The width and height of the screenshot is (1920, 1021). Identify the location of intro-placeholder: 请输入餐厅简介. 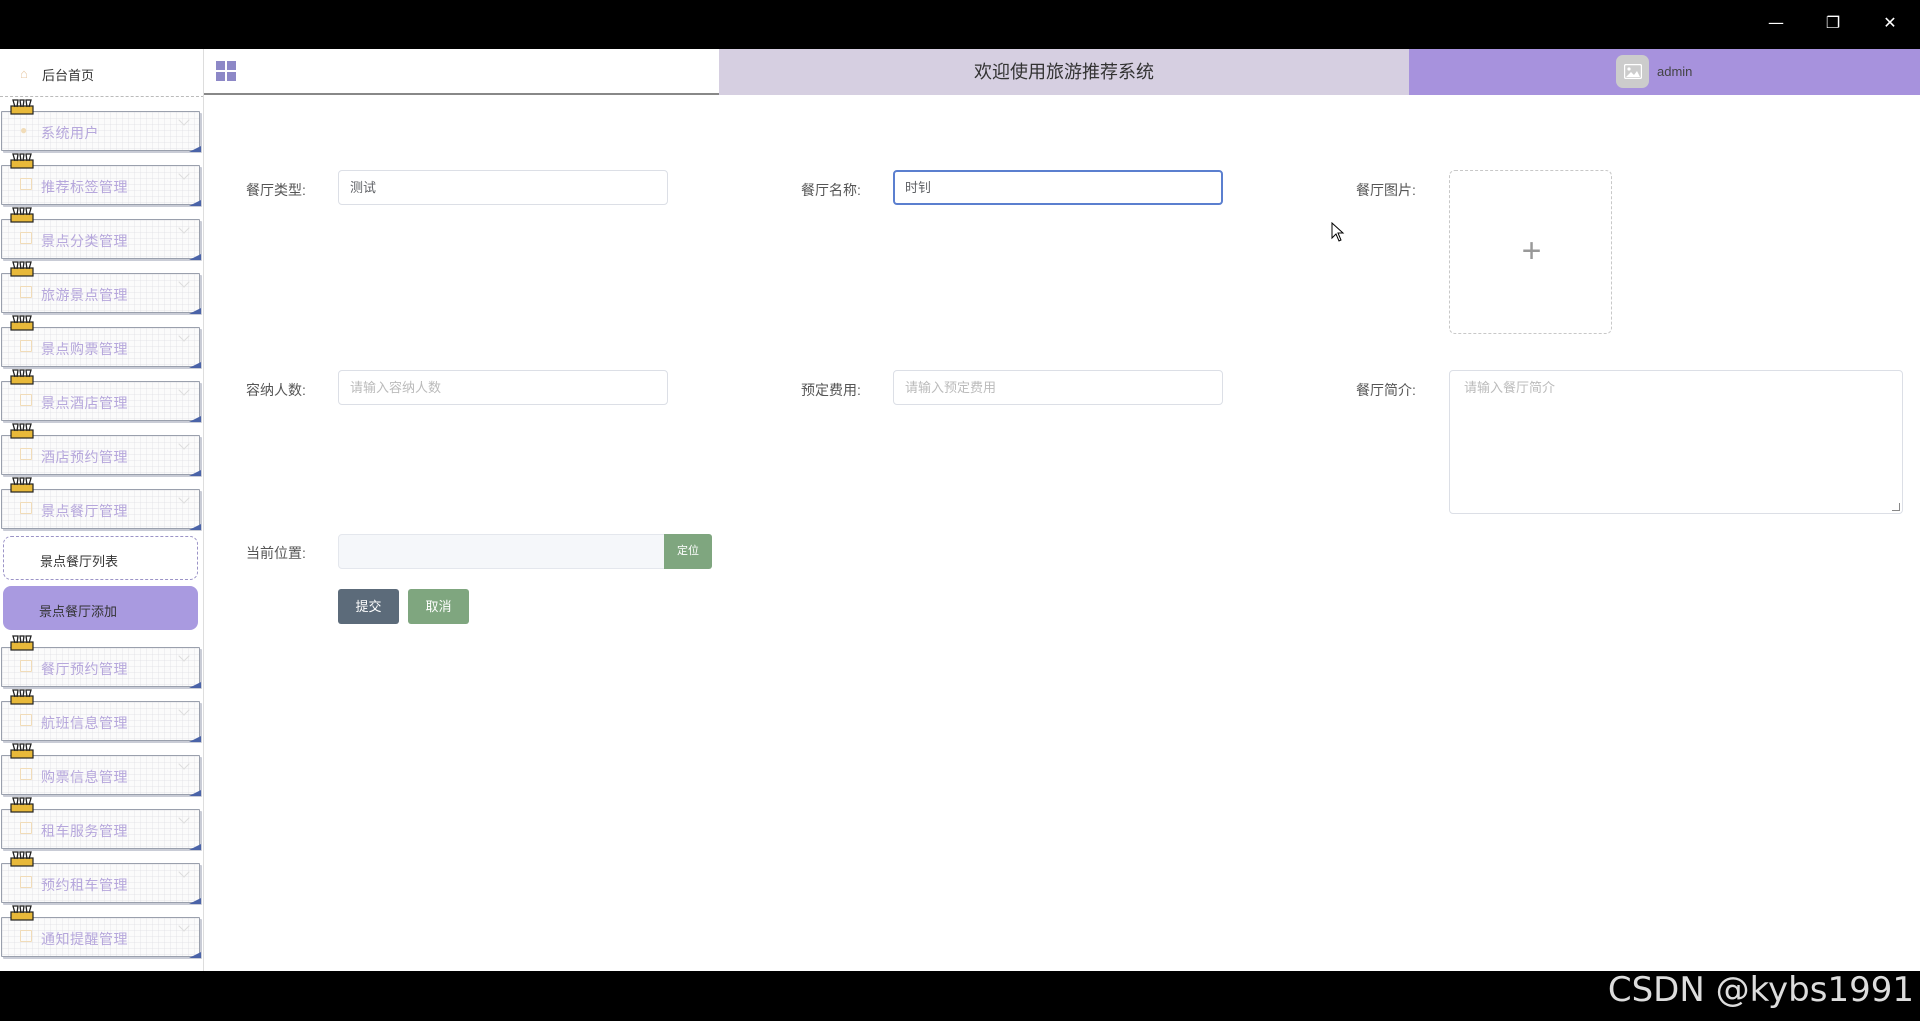
(1510, 387).